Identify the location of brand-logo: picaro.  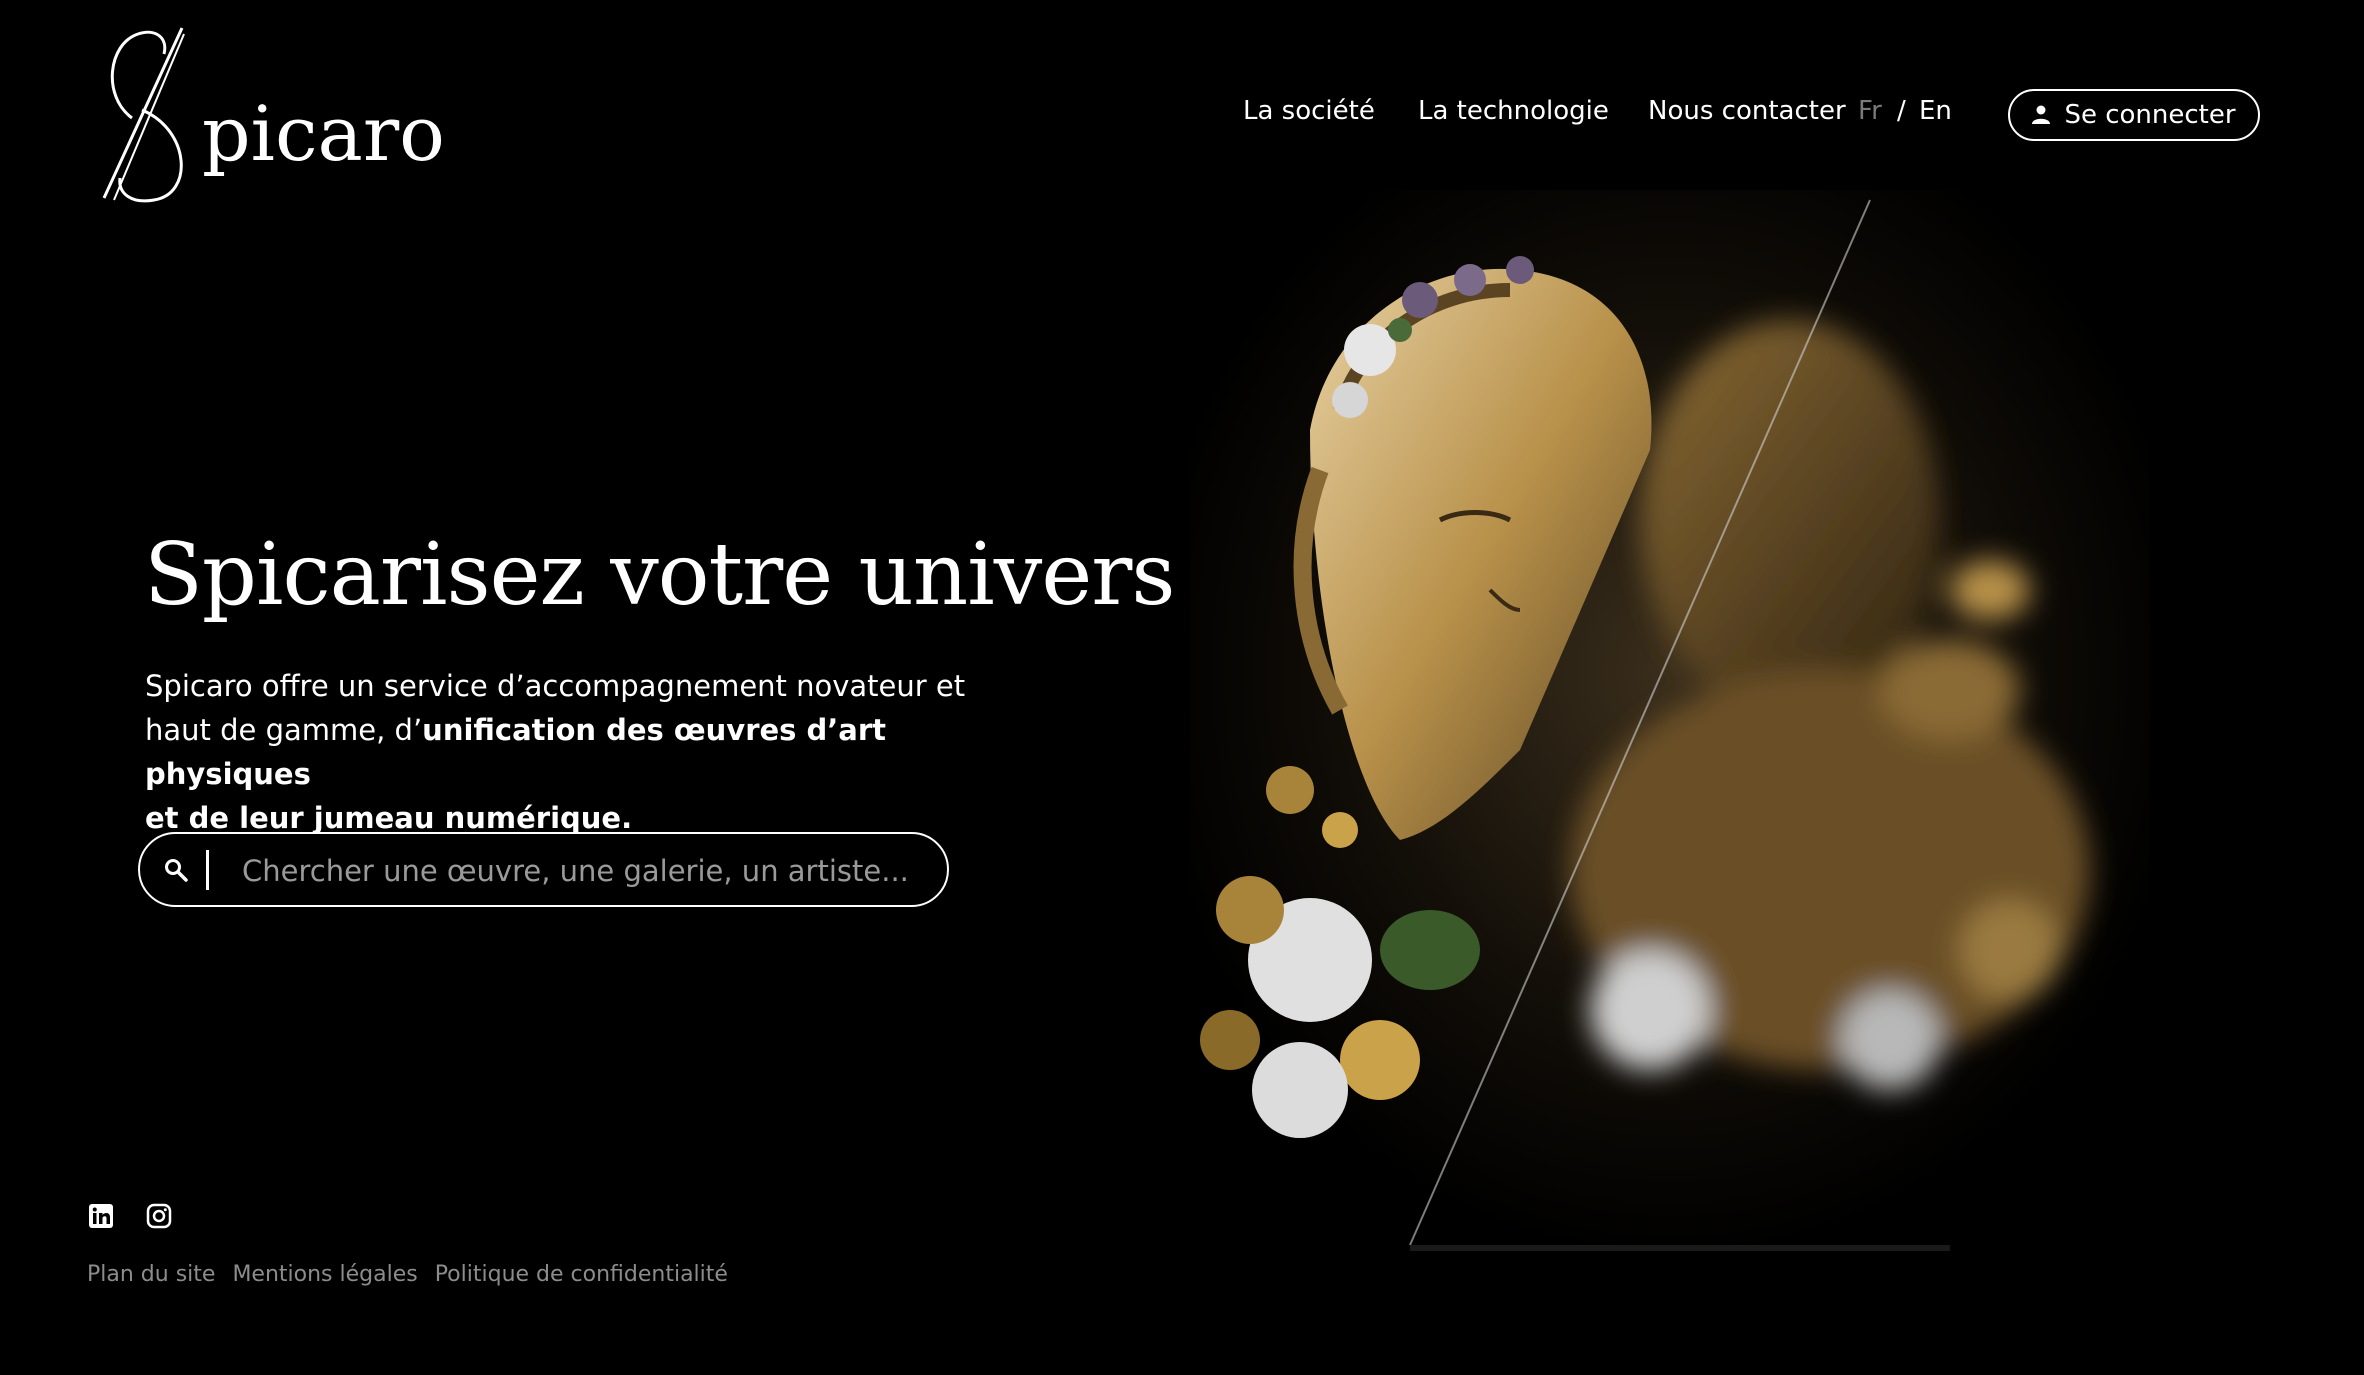
(271, 116).